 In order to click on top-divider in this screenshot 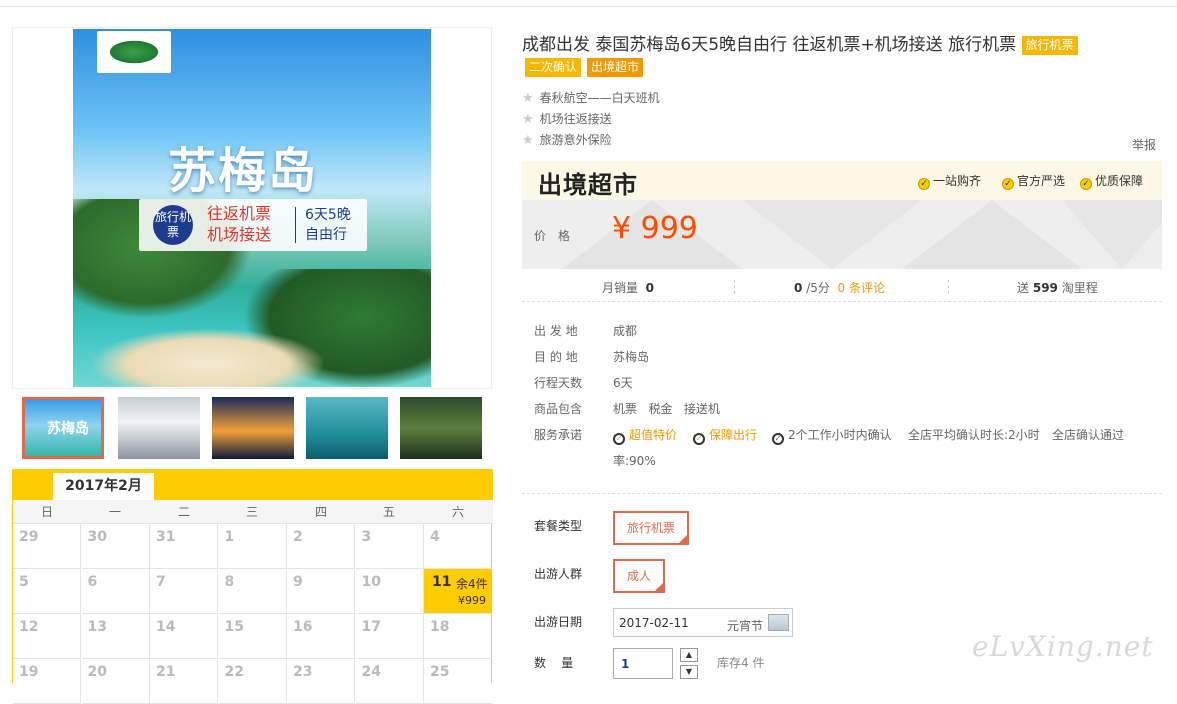, I will do `click(588, 6)`.